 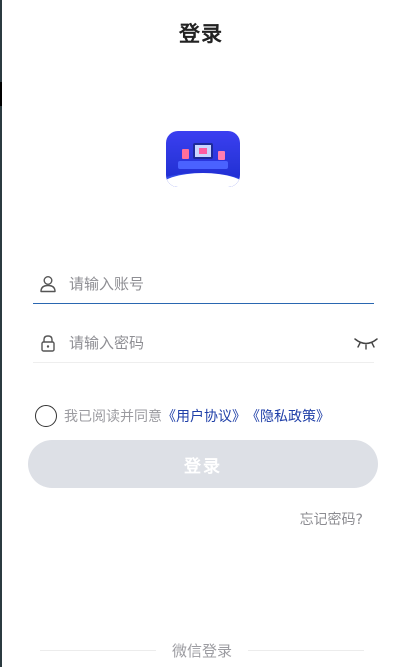 I want to click on agreement-radio, so click(x=46, y=416).